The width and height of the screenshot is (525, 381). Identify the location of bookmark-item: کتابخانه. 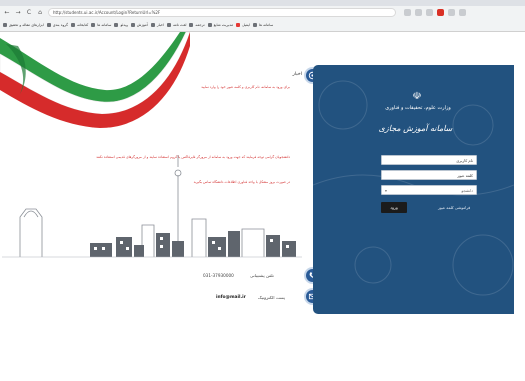
(79, 25).